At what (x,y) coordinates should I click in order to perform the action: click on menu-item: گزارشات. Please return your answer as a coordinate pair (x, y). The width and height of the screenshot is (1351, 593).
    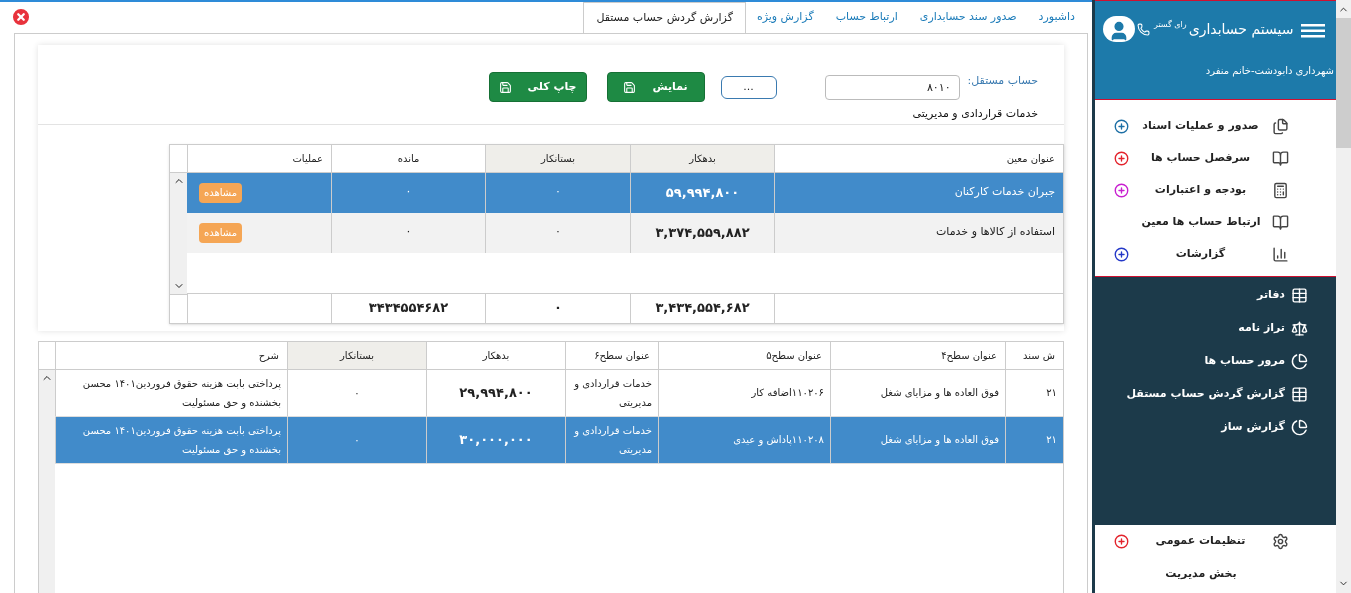
    Looking at the image, I should click on (1215, 254).